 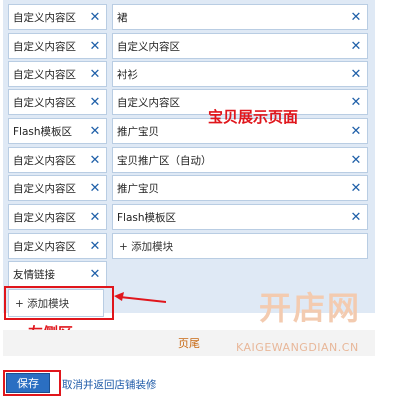 I want to click on watermark-url: KAIGEWANGDIAN.CN, so click(x=297, y=347).